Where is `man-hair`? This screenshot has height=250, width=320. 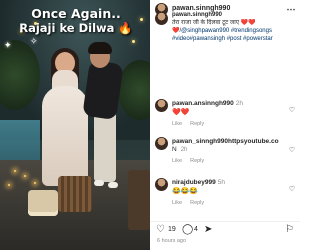 man-hair is located at coordinates (100, 48).